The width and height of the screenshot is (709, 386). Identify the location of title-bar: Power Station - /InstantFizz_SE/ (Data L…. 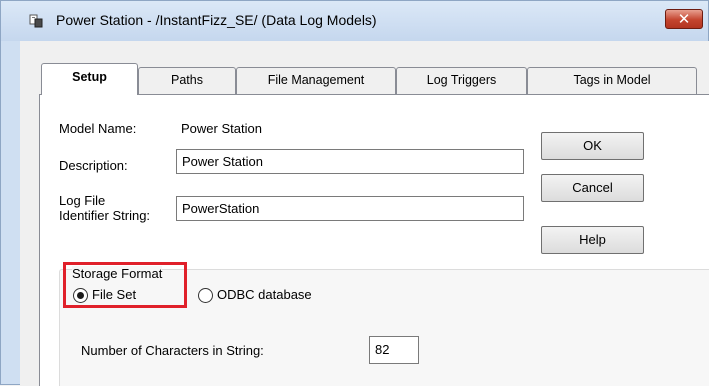
(354, 21).